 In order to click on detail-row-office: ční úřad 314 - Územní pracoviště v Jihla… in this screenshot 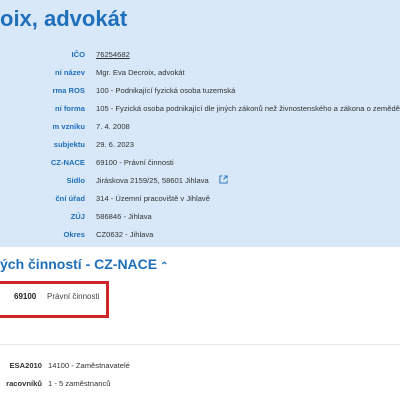, I will do `click(200, 199)`.